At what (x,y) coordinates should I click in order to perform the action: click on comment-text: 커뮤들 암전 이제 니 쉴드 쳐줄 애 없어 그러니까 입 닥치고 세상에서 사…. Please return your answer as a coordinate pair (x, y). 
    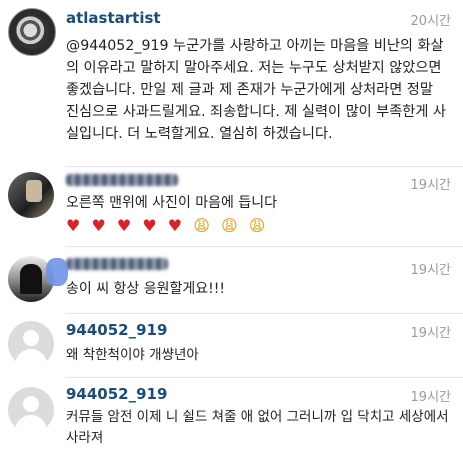
    Looking at the image, I should click on (257, 427).